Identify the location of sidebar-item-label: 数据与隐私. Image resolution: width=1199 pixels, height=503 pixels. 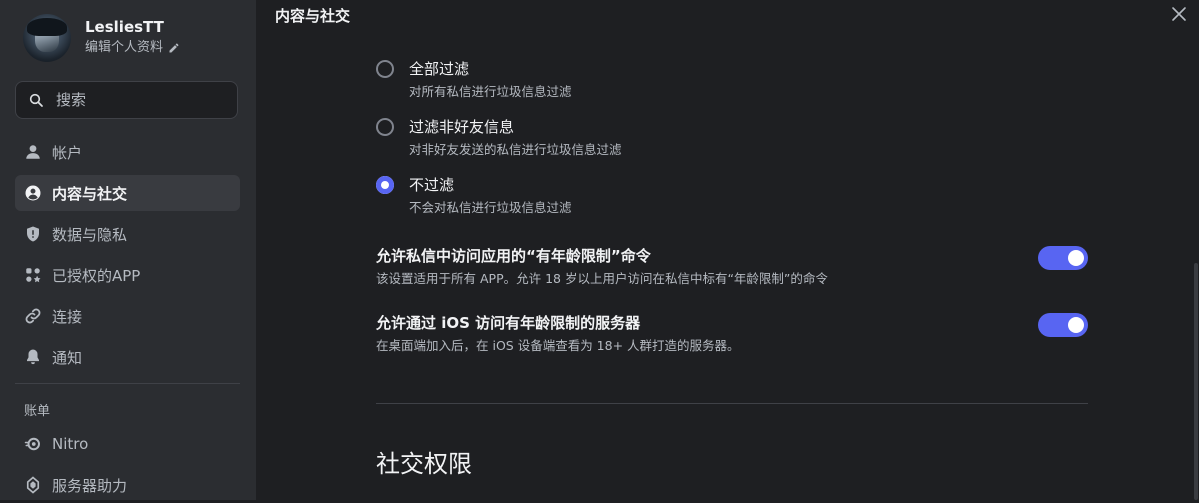
(90, 234).